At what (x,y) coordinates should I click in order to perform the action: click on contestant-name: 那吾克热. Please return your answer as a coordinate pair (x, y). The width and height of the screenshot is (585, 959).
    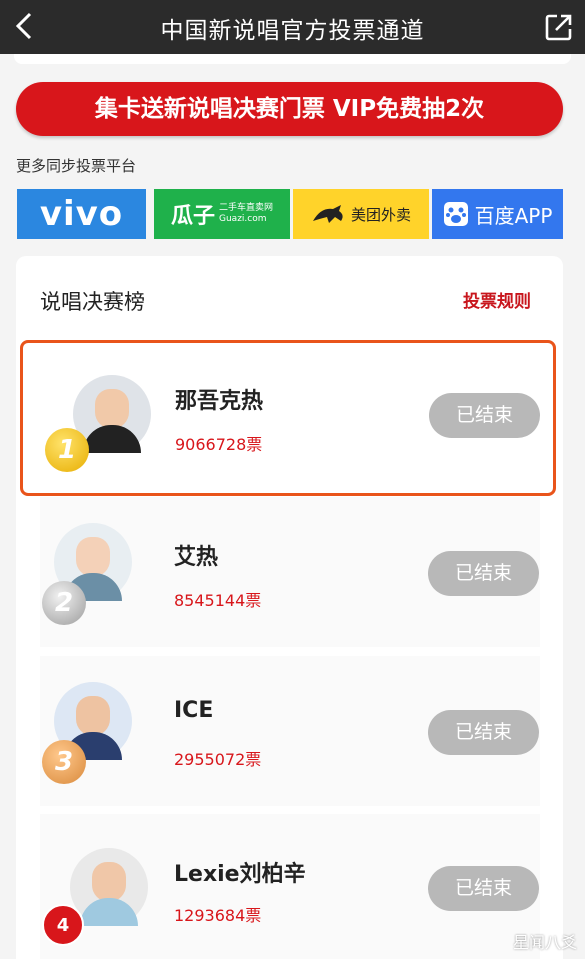
    Looking at the image, I should click on (219, 401).